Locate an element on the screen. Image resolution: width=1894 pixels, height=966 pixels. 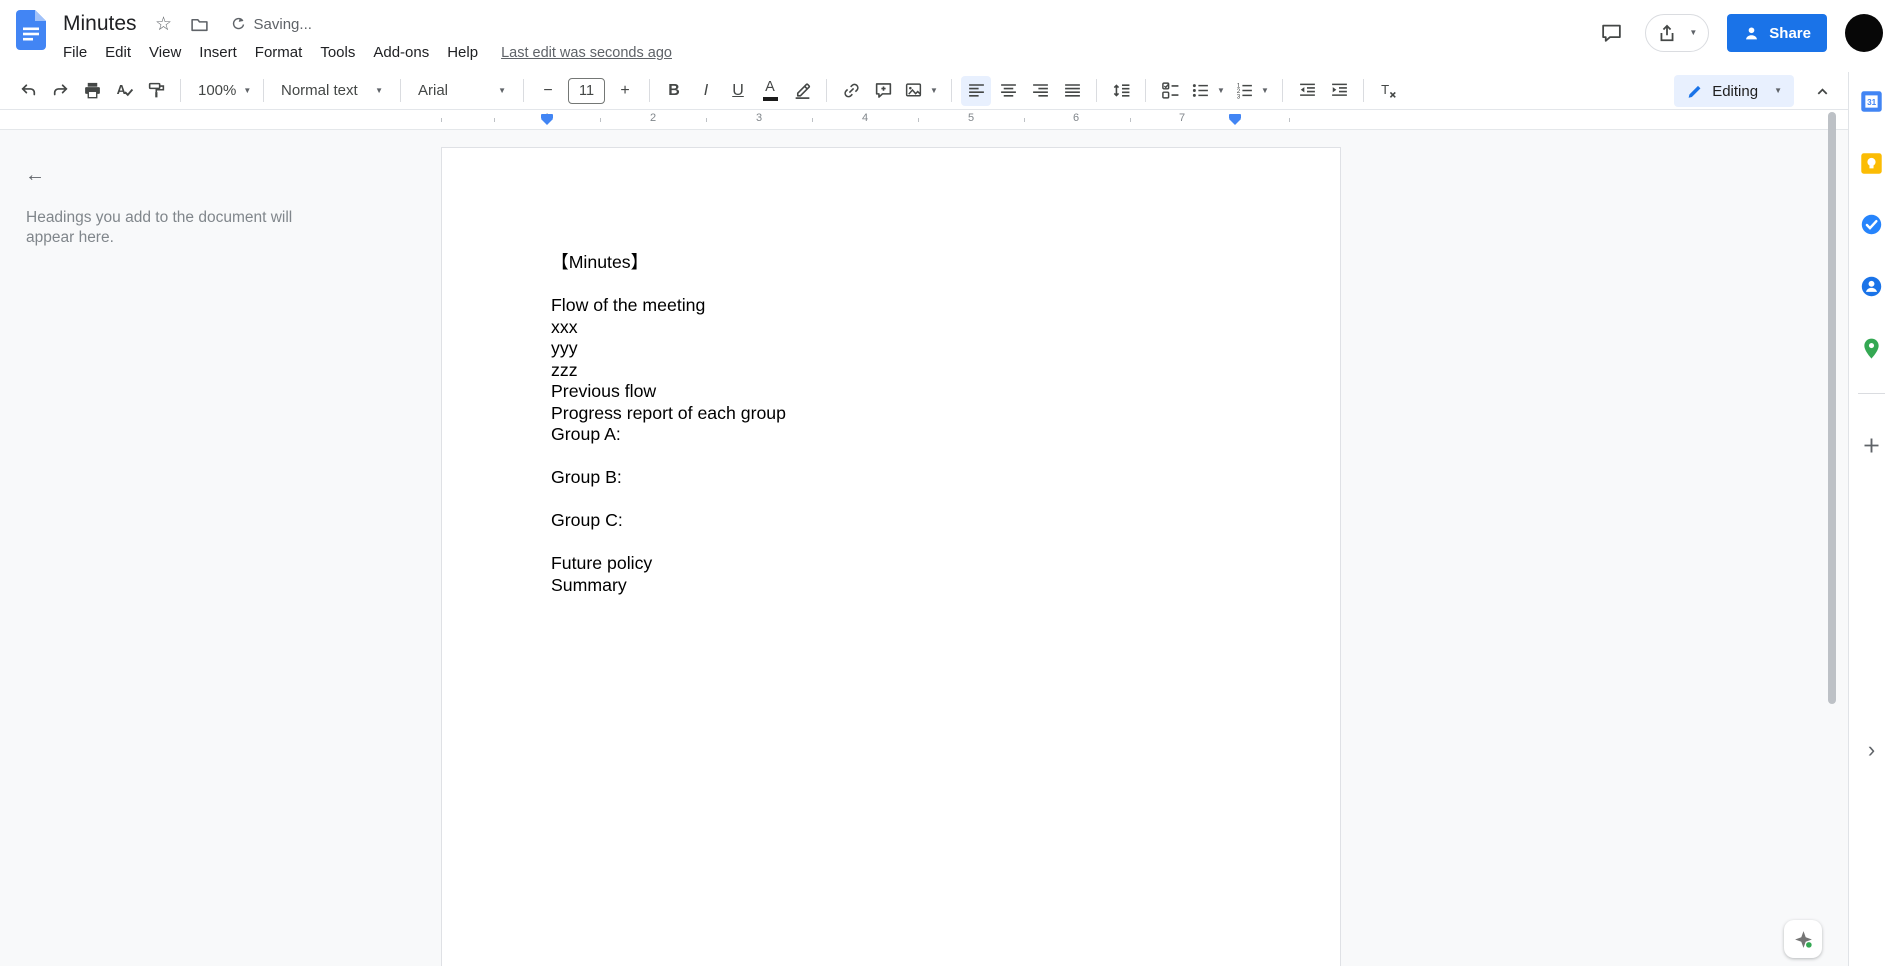
header-actions: ▼ Share is located at coordinates (1739, 33).